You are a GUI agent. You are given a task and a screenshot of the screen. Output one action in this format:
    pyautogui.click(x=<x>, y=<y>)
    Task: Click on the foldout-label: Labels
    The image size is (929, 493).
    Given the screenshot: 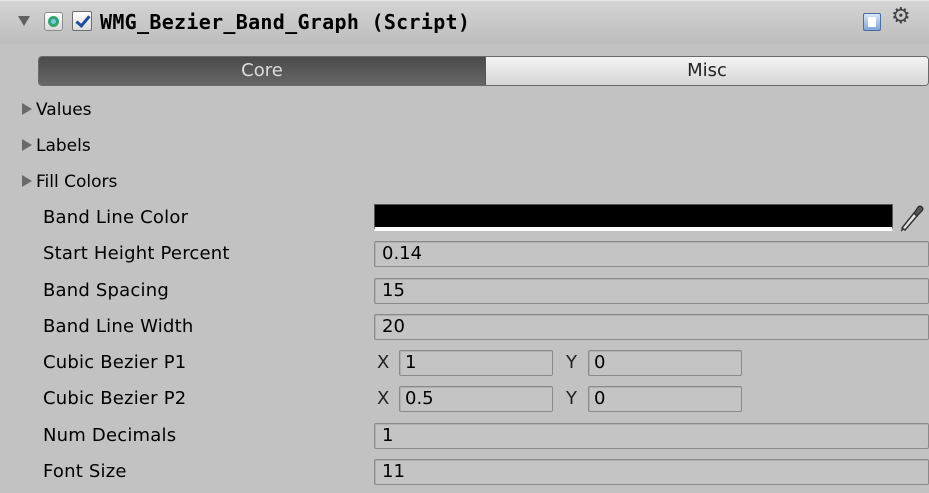 What is the action you would take?
    pyautogui.click(x=63, y=146)
    